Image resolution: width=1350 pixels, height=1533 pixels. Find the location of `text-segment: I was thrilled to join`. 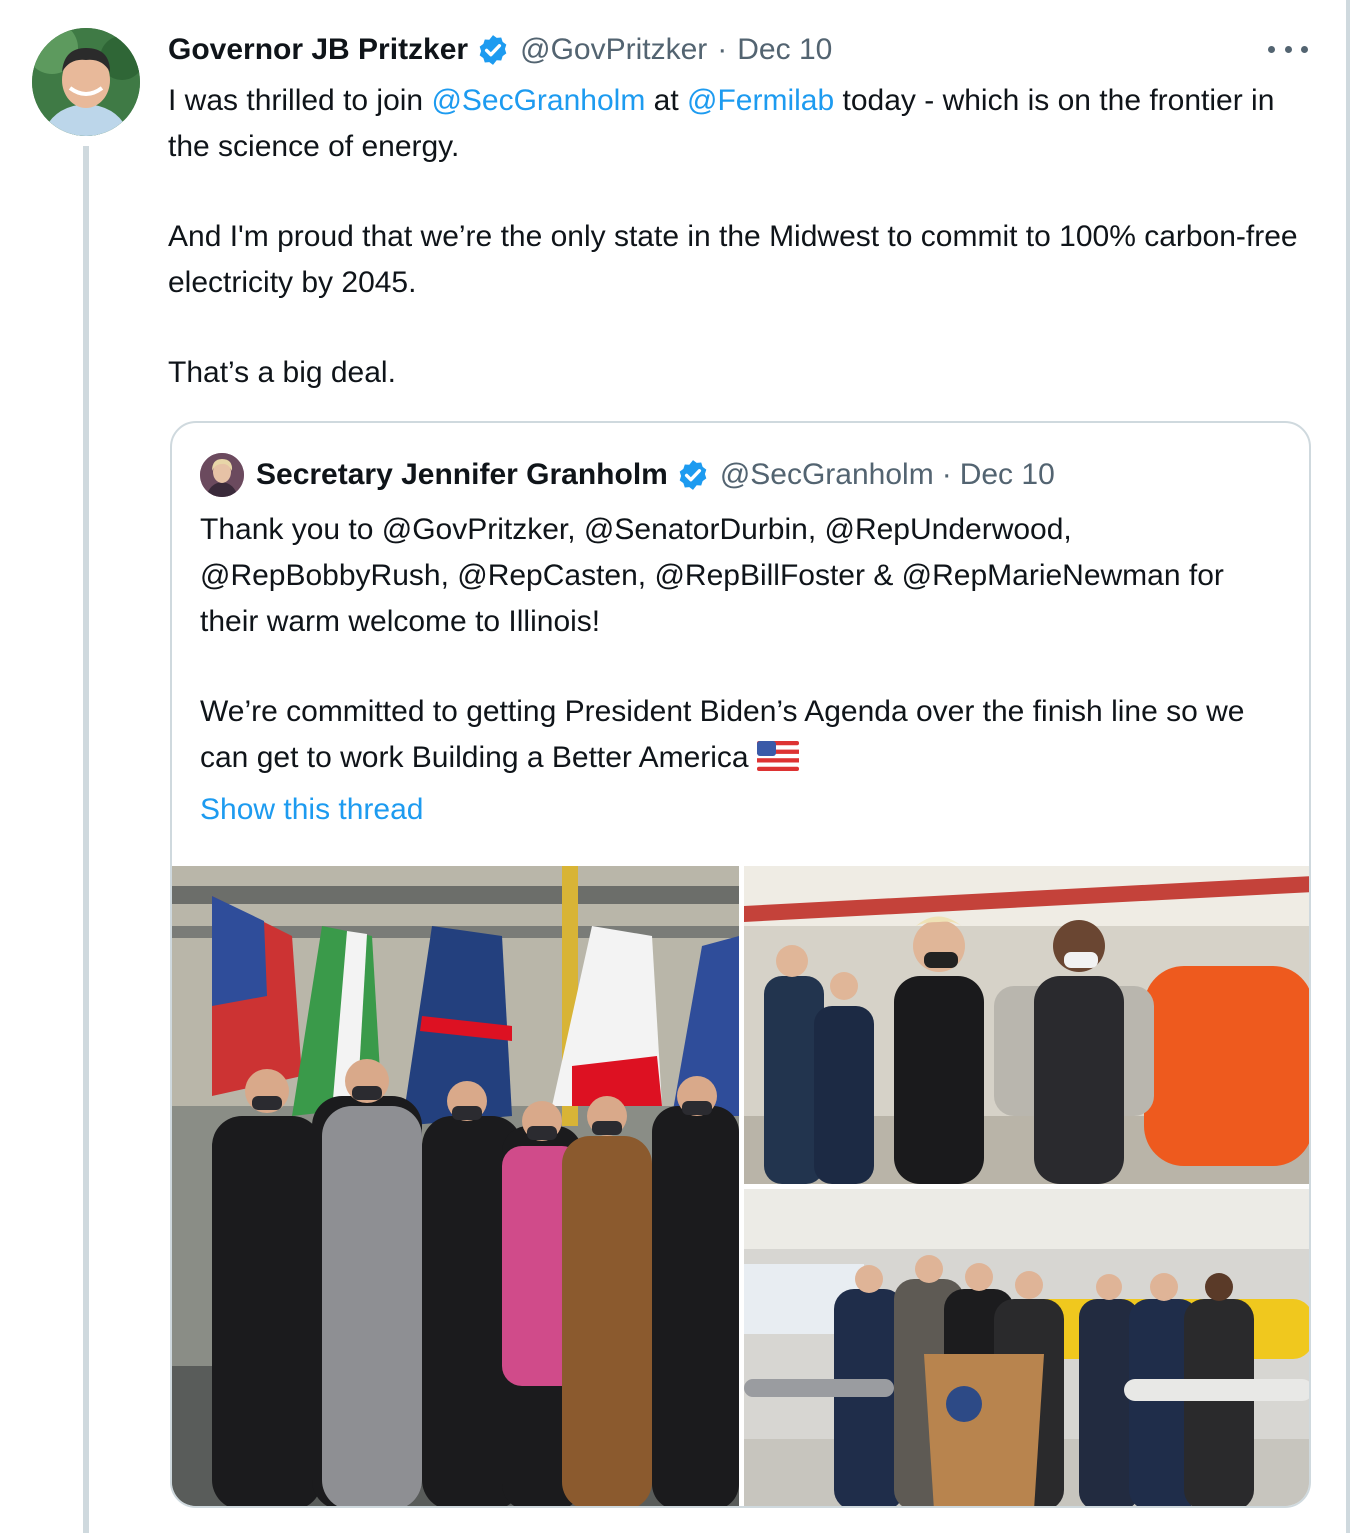

text-segment: I was thrilled to join is located at coordinates (300, 100).